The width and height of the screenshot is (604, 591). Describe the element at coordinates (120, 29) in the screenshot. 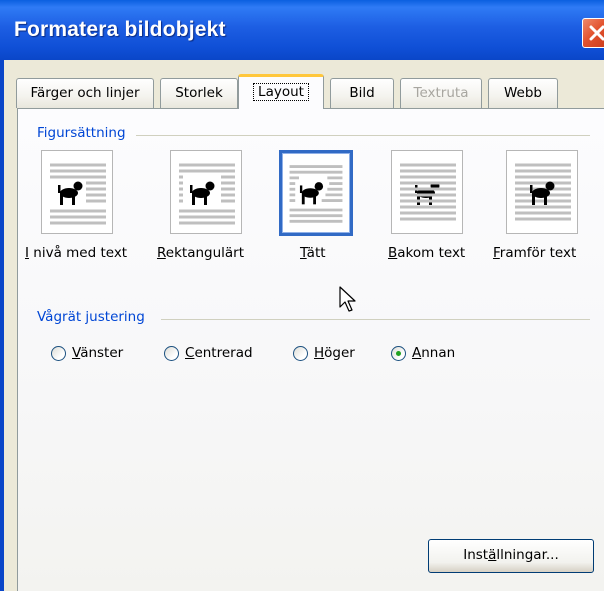

I see `window-title: Formatera bildobjekt` at that location.